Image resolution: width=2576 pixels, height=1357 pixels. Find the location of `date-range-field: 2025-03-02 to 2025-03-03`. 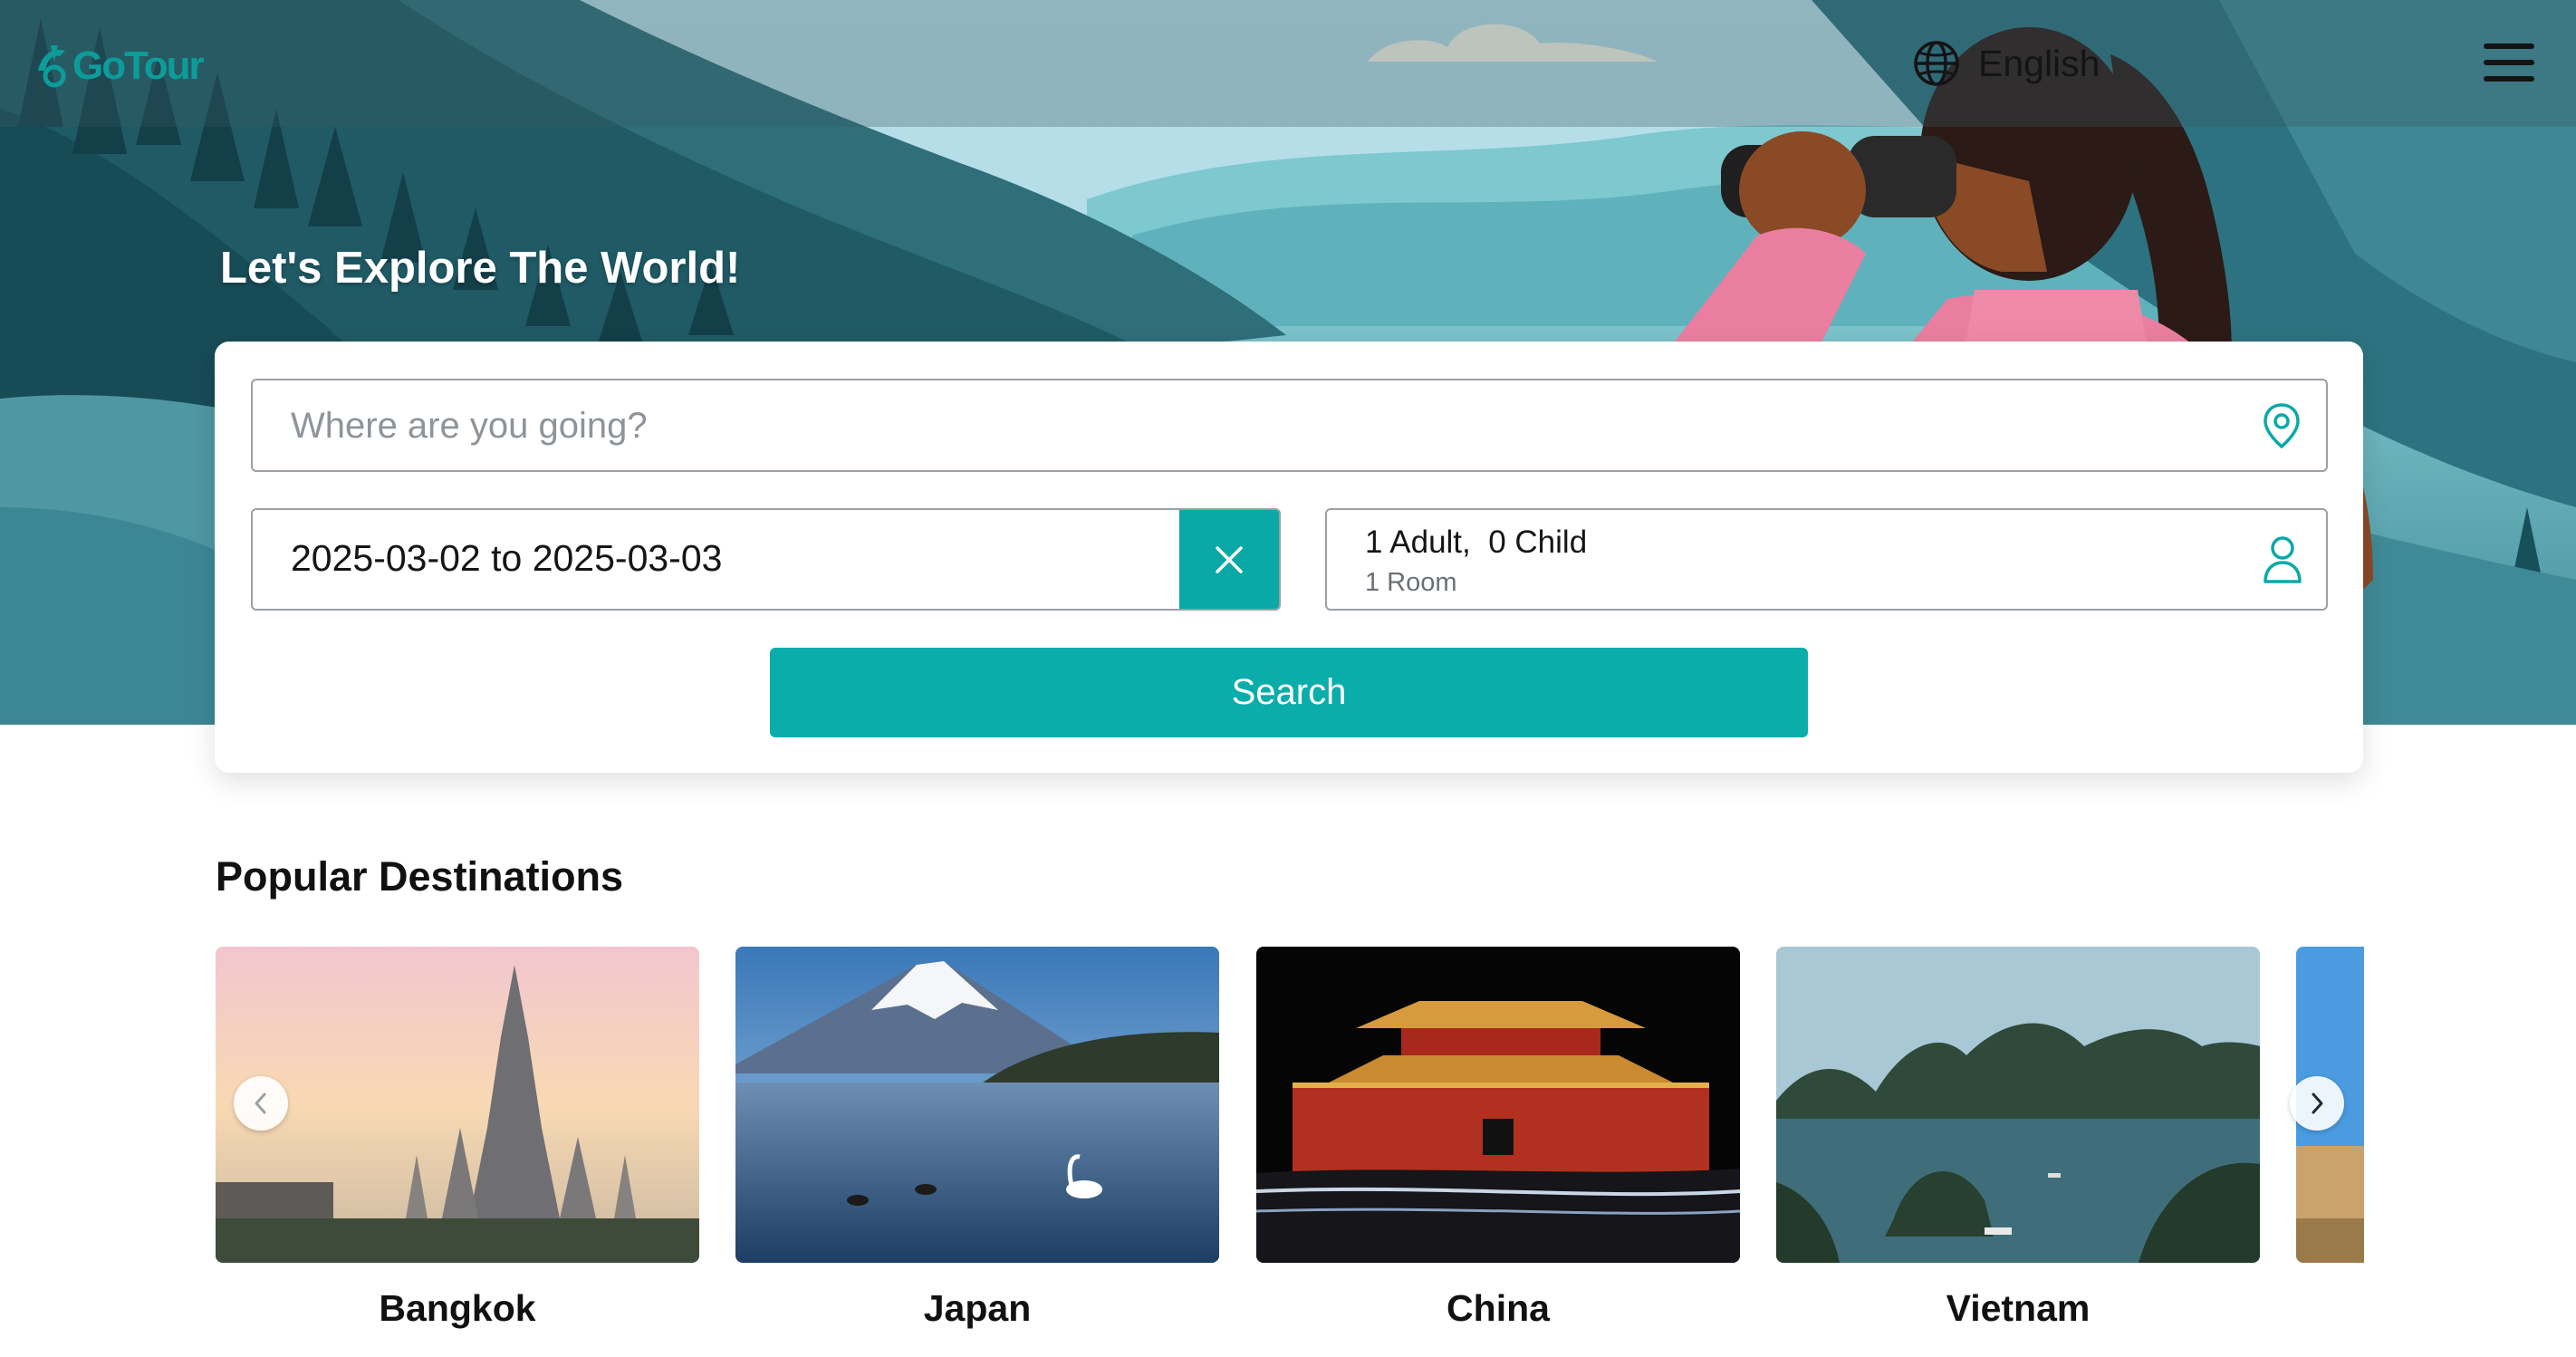

date-range-field: 2025-03-02 to 2025-03-03 is located at coordinates (766, 559).